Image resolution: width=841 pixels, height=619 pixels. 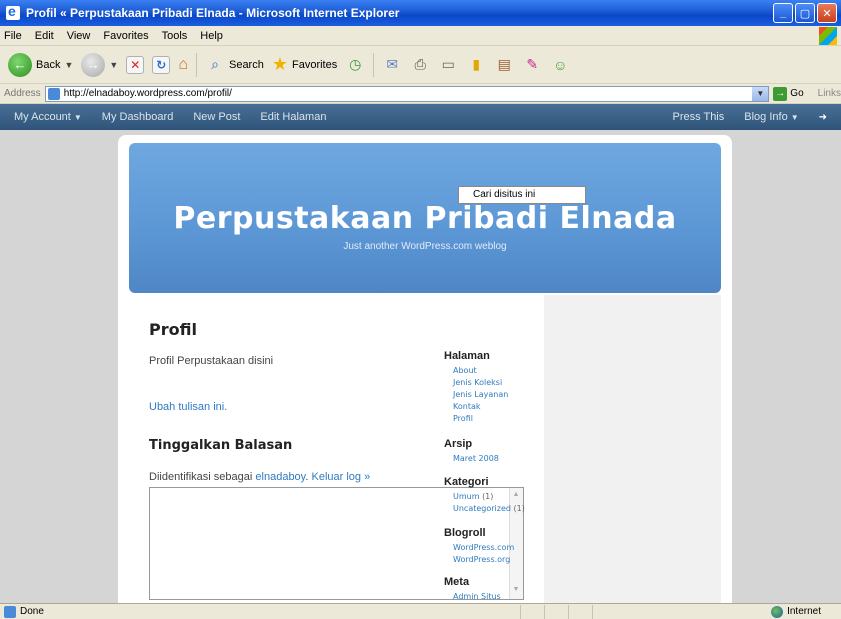 What do you see at coordinates (211, 361) in the screenshot?
I see `post-body: Profil Perpustakaan disini` at bounding box center [211, 361].